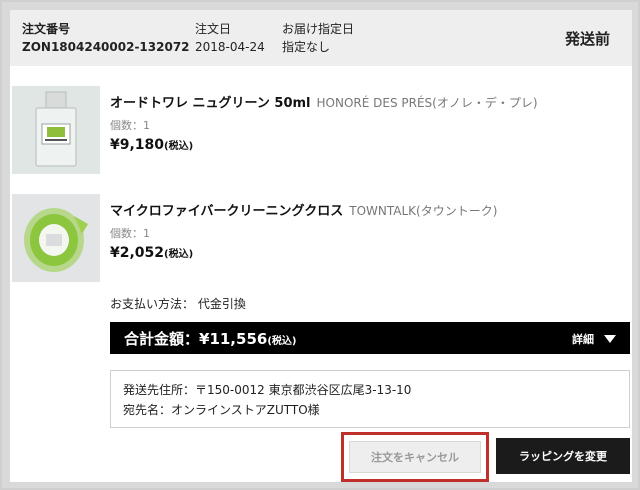  Describe the element at coordinates (46, 29) in the screenshot. I see `order-number-label: 注文番号` at that location.